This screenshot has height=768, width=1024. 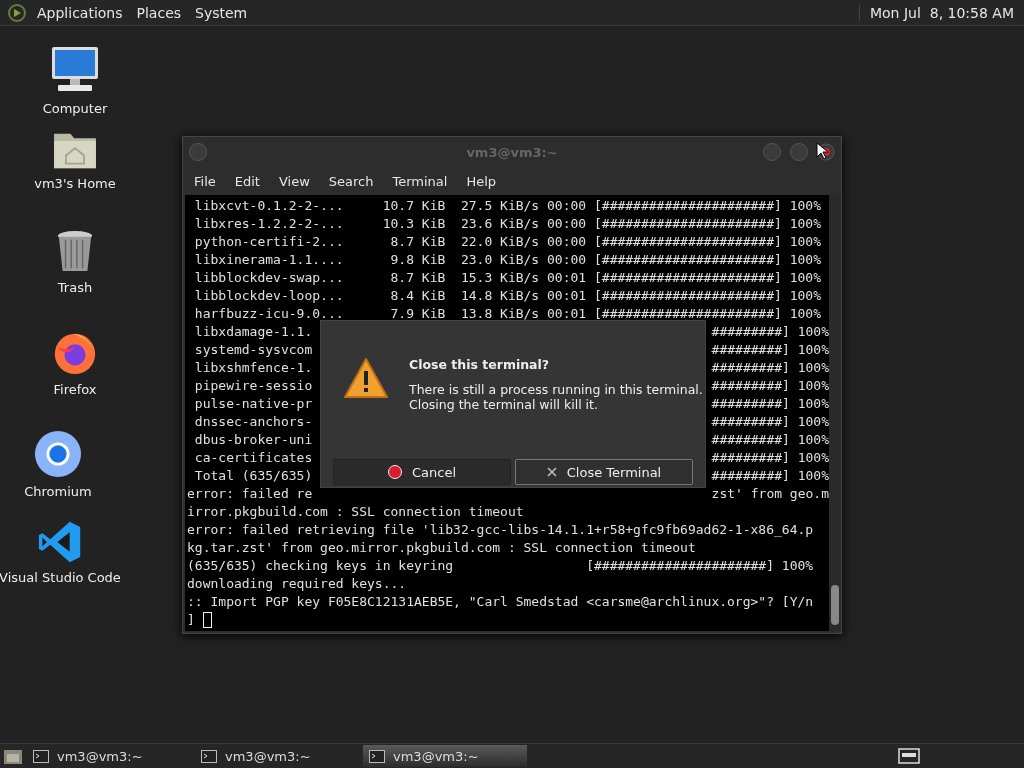 I want to click on cancel-button: Cancel, so click(x=422, y=472).